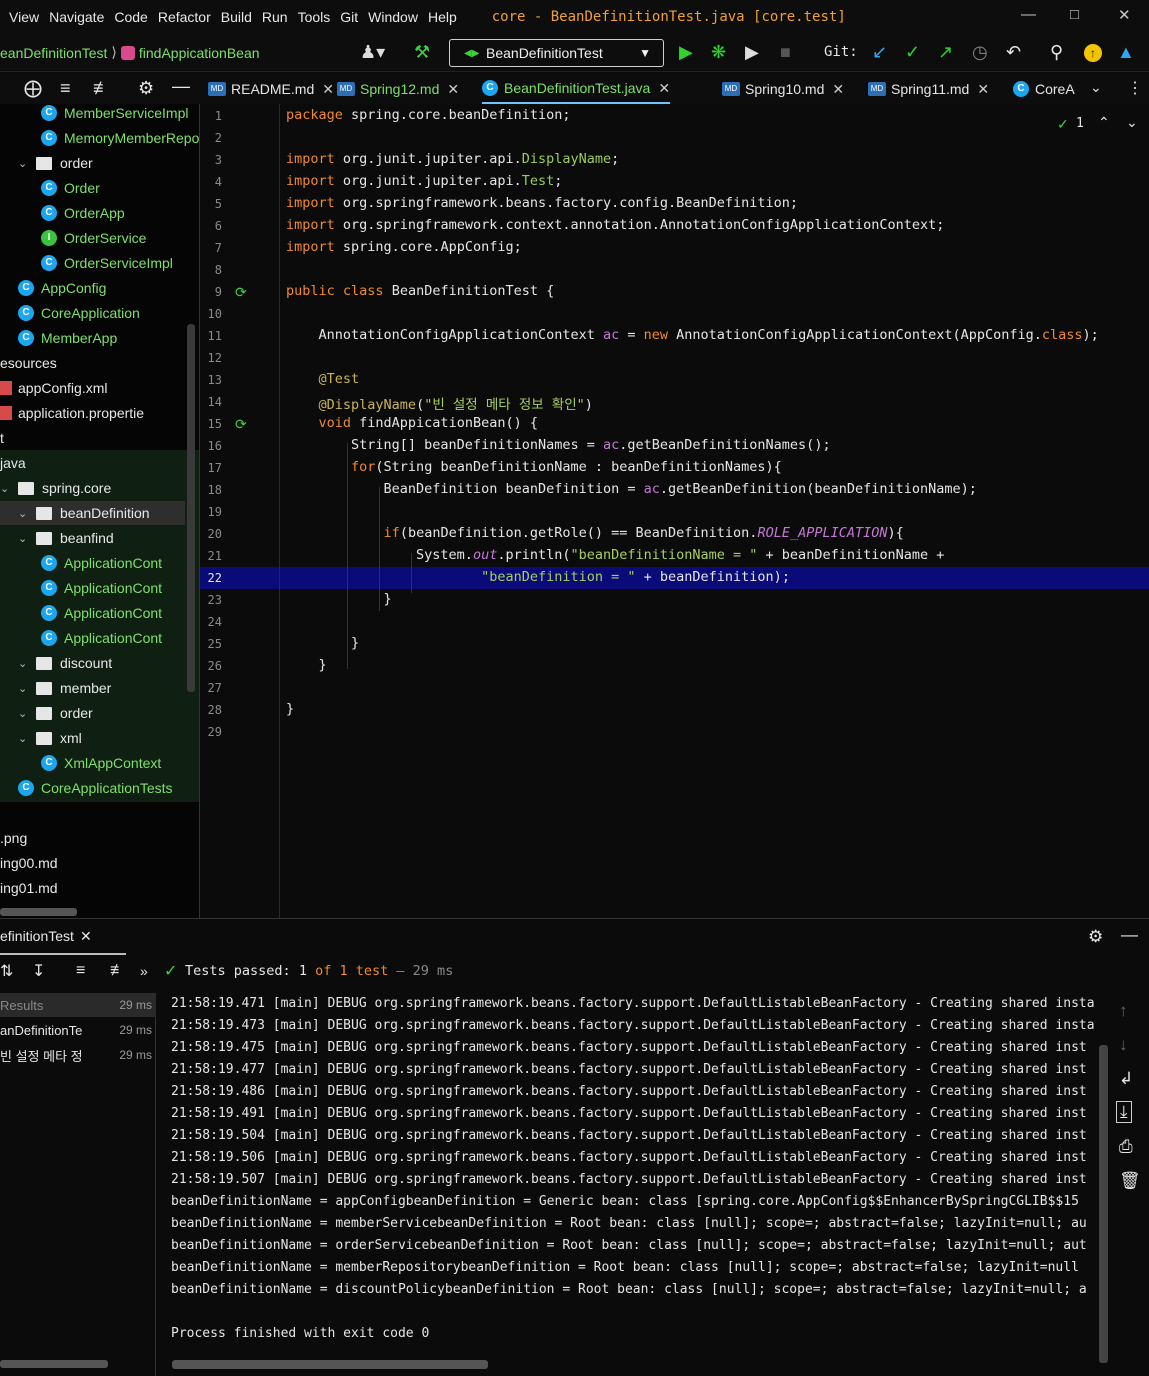  Describe the element at coordinates (67, 338) in the screenshot. I see `tree-item: C MemberApp` at that location.